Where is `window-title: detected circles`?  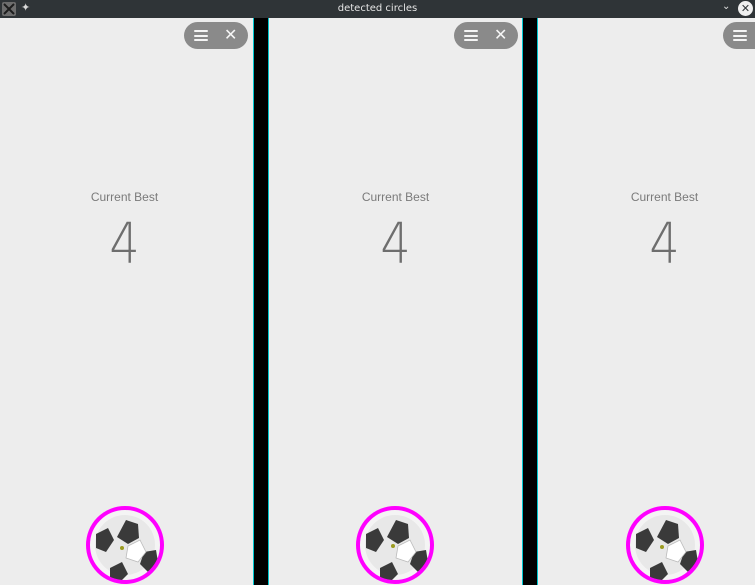 window-title: detected circles is located at coordinates (377, 8).